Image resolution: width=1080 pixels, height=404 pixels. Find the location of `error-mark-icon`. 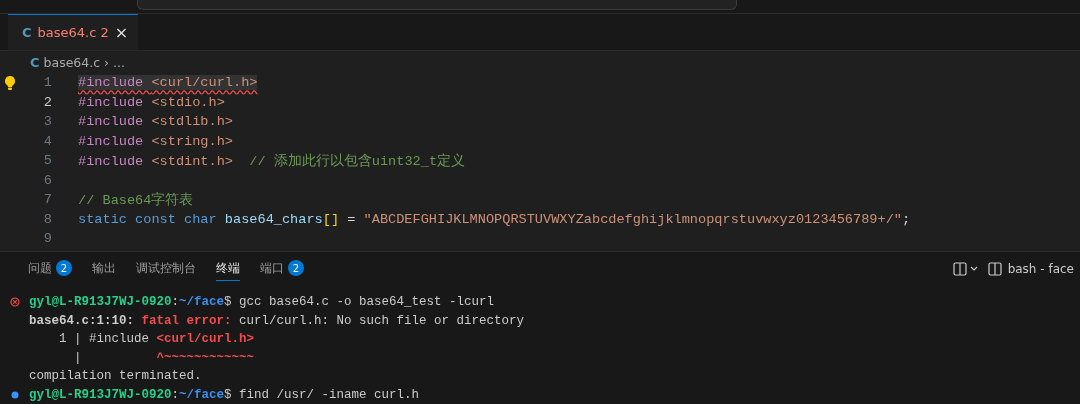

error-mark-icon is located at coordinates (14, 302).